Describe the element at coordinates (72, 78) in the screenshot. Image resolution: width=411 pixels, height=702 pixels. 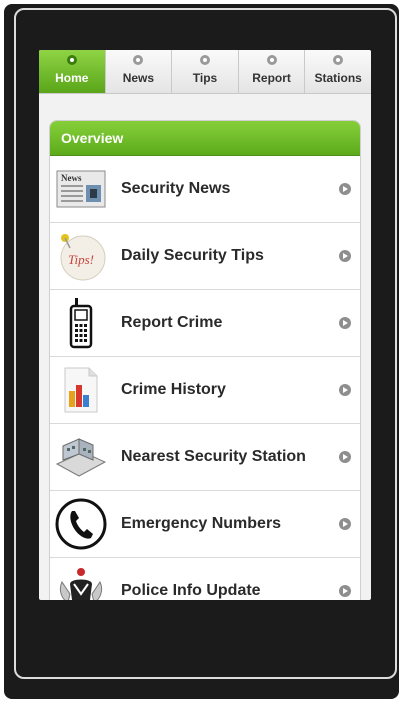
I see `tab-label: Home` at that location.